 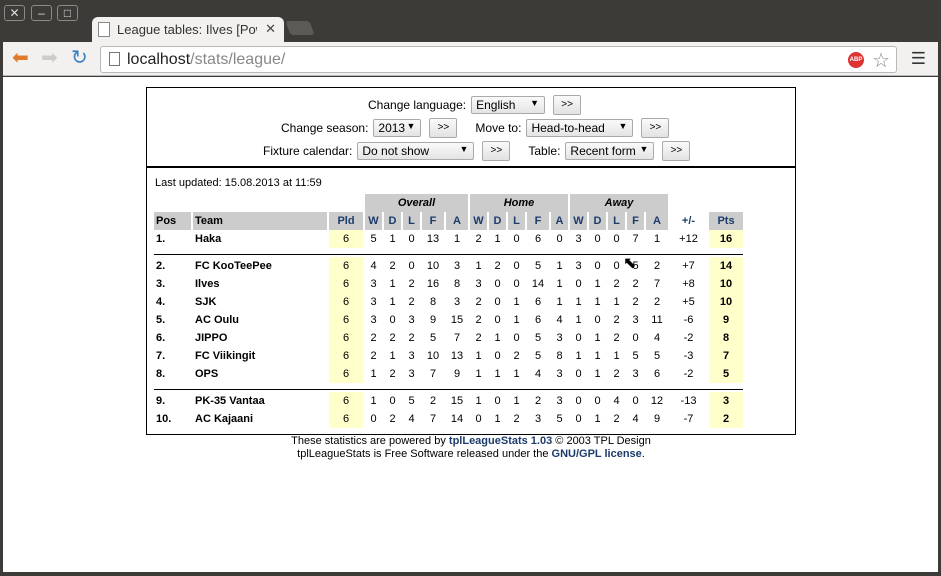 What do you see at coordinates (676, 151) in the screenshot?
I see `table-go-button: >>` at bounding box center [676, 151].